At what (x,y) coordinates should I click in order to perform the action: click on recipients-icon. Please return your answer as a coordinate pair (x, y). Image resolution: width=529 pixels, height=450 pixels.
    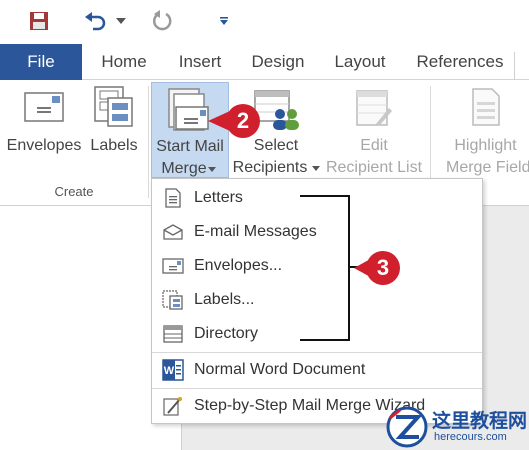
    Looking at the image, I should click on (276, 110).